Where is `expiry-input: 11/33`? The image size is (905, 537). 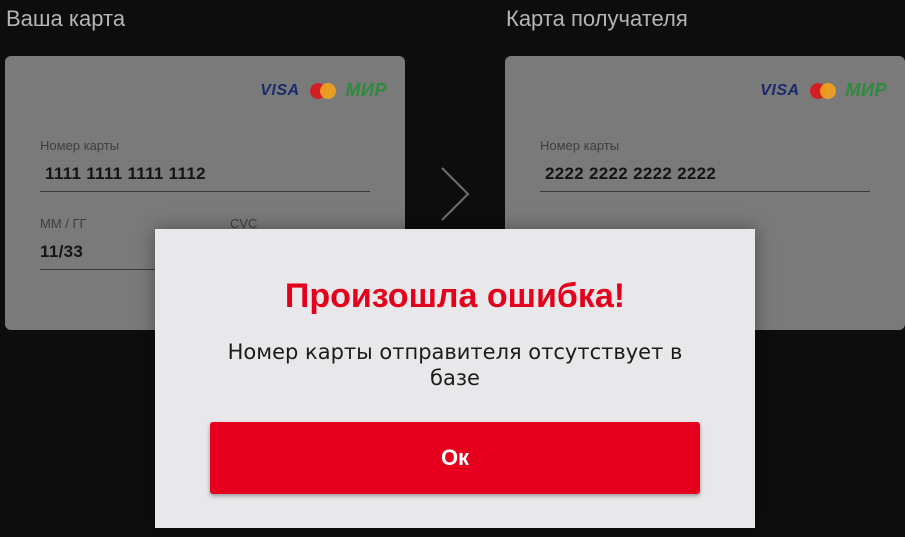
expiry-input: 11/33 is located at coordinates (61, 252).